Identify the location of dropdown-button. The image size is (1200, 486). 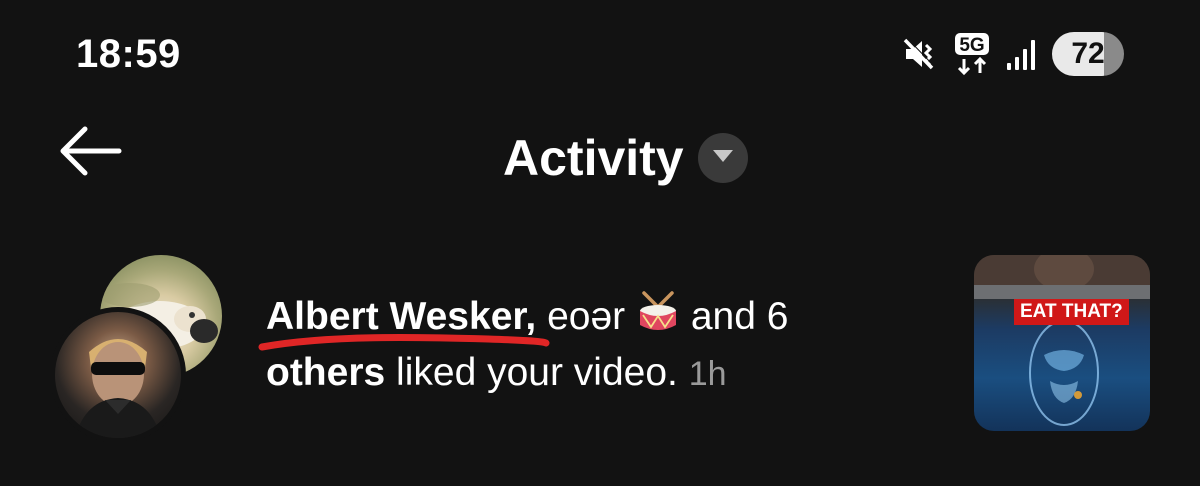
(722, 158).